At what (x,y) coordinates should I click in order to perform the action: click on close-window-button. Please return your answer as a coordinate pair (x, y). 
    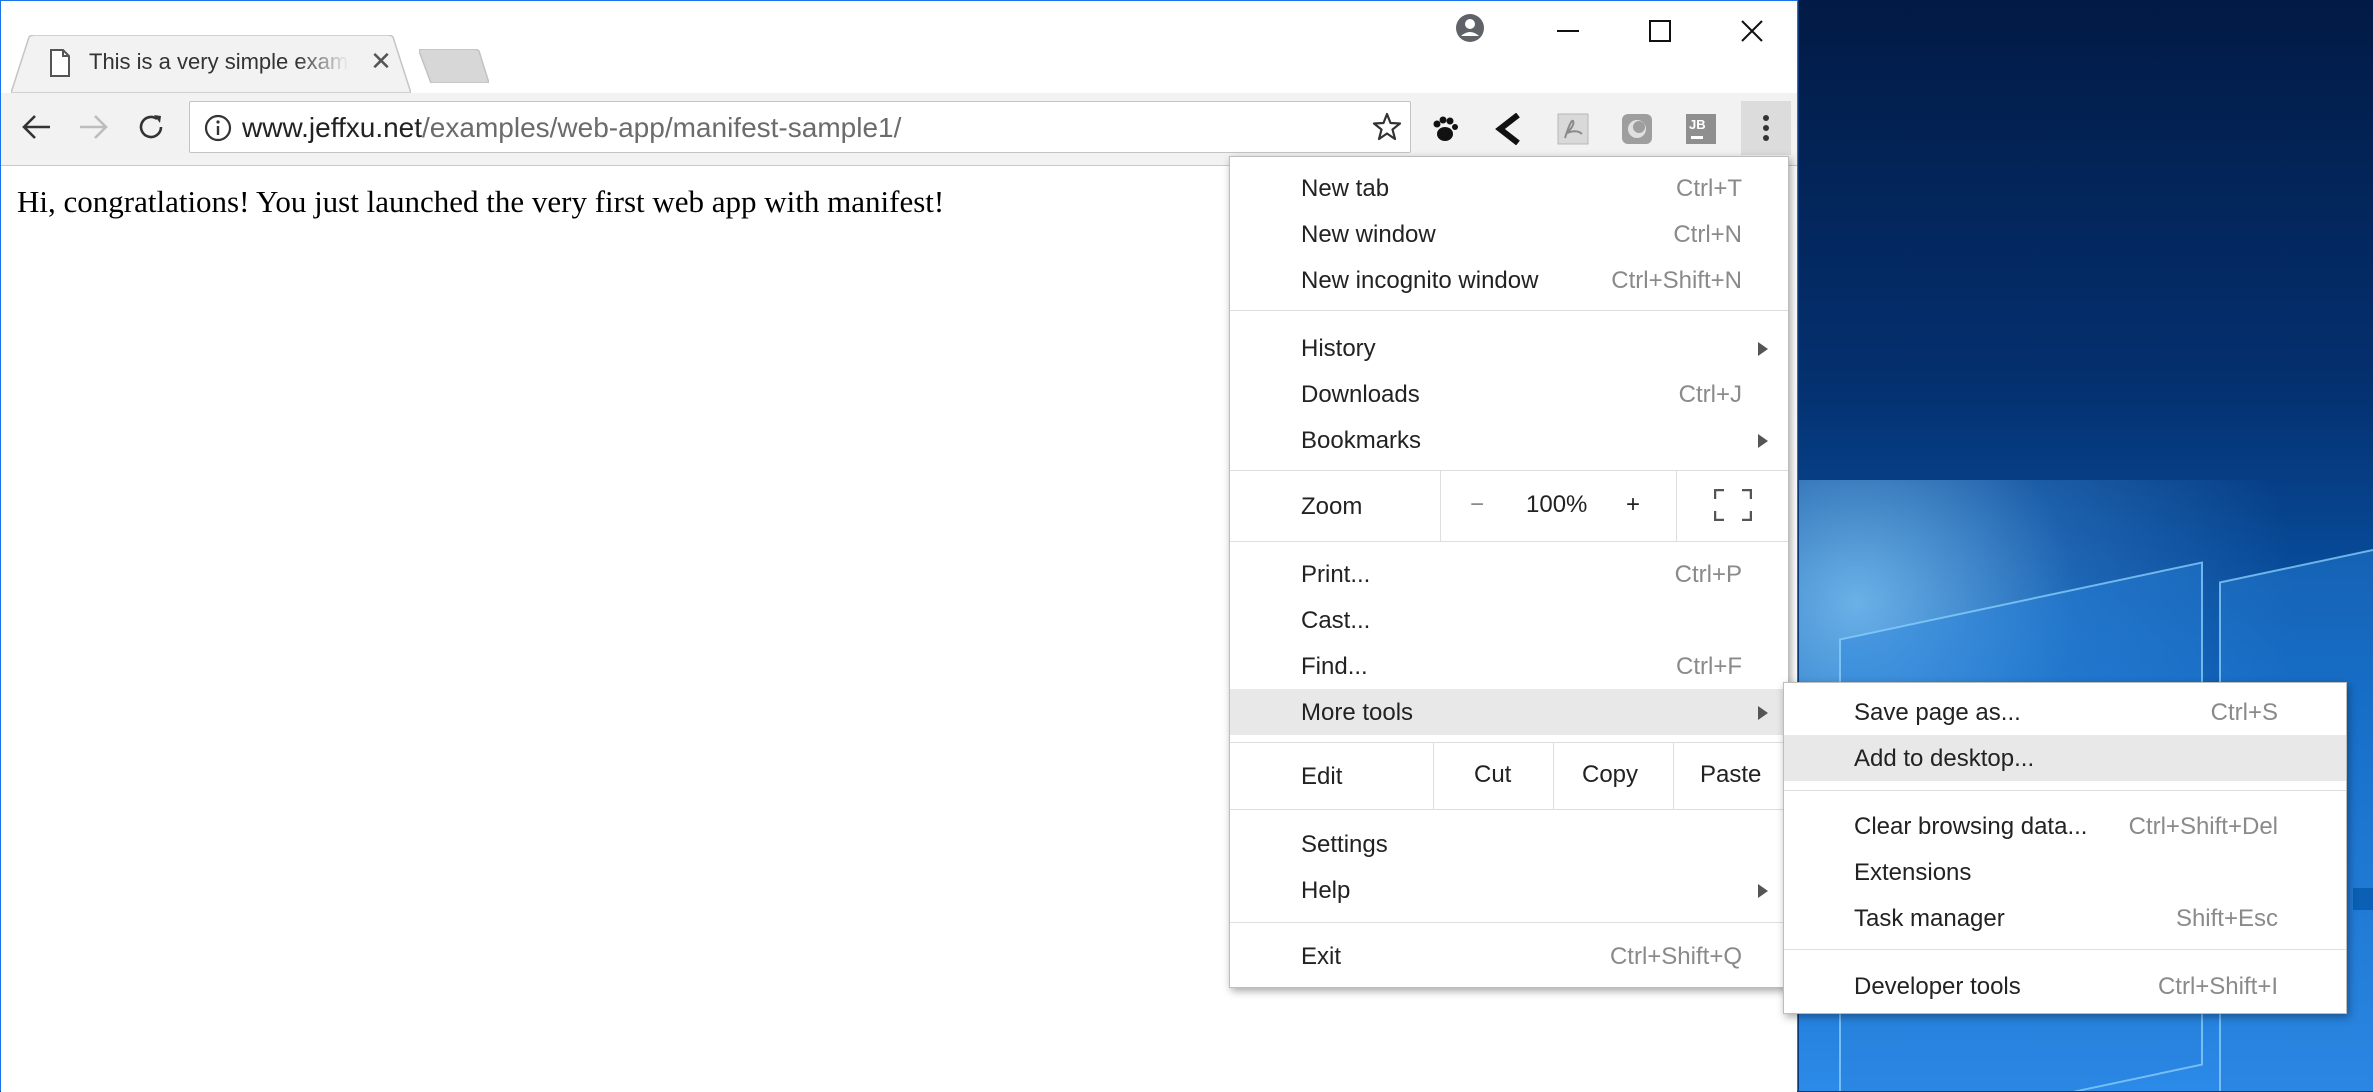
    Looking at the image, I should click on (1752, 31).